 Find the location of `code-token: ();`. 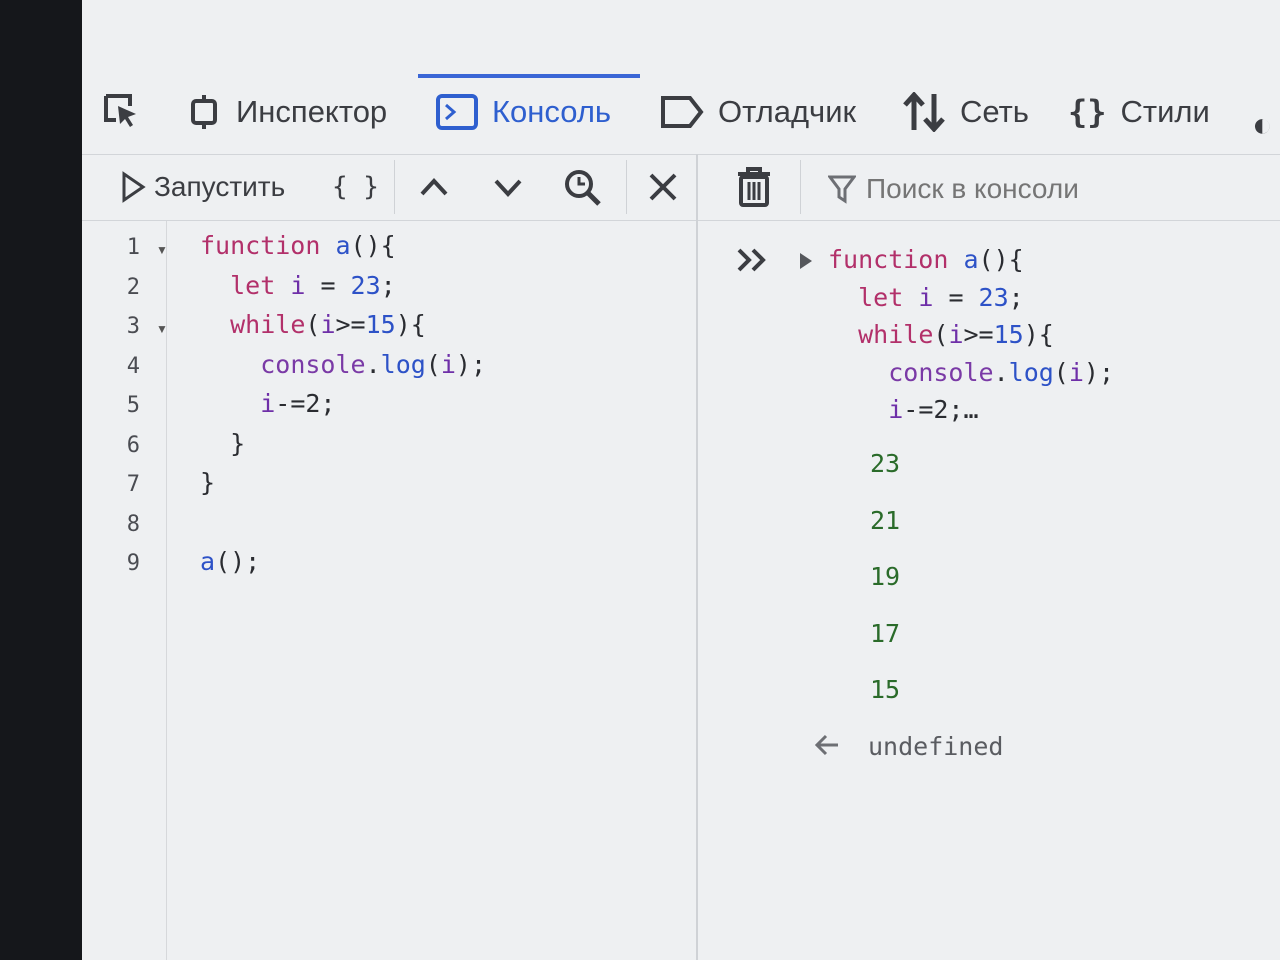

code-token: (); is located at coordinates (238, 561).